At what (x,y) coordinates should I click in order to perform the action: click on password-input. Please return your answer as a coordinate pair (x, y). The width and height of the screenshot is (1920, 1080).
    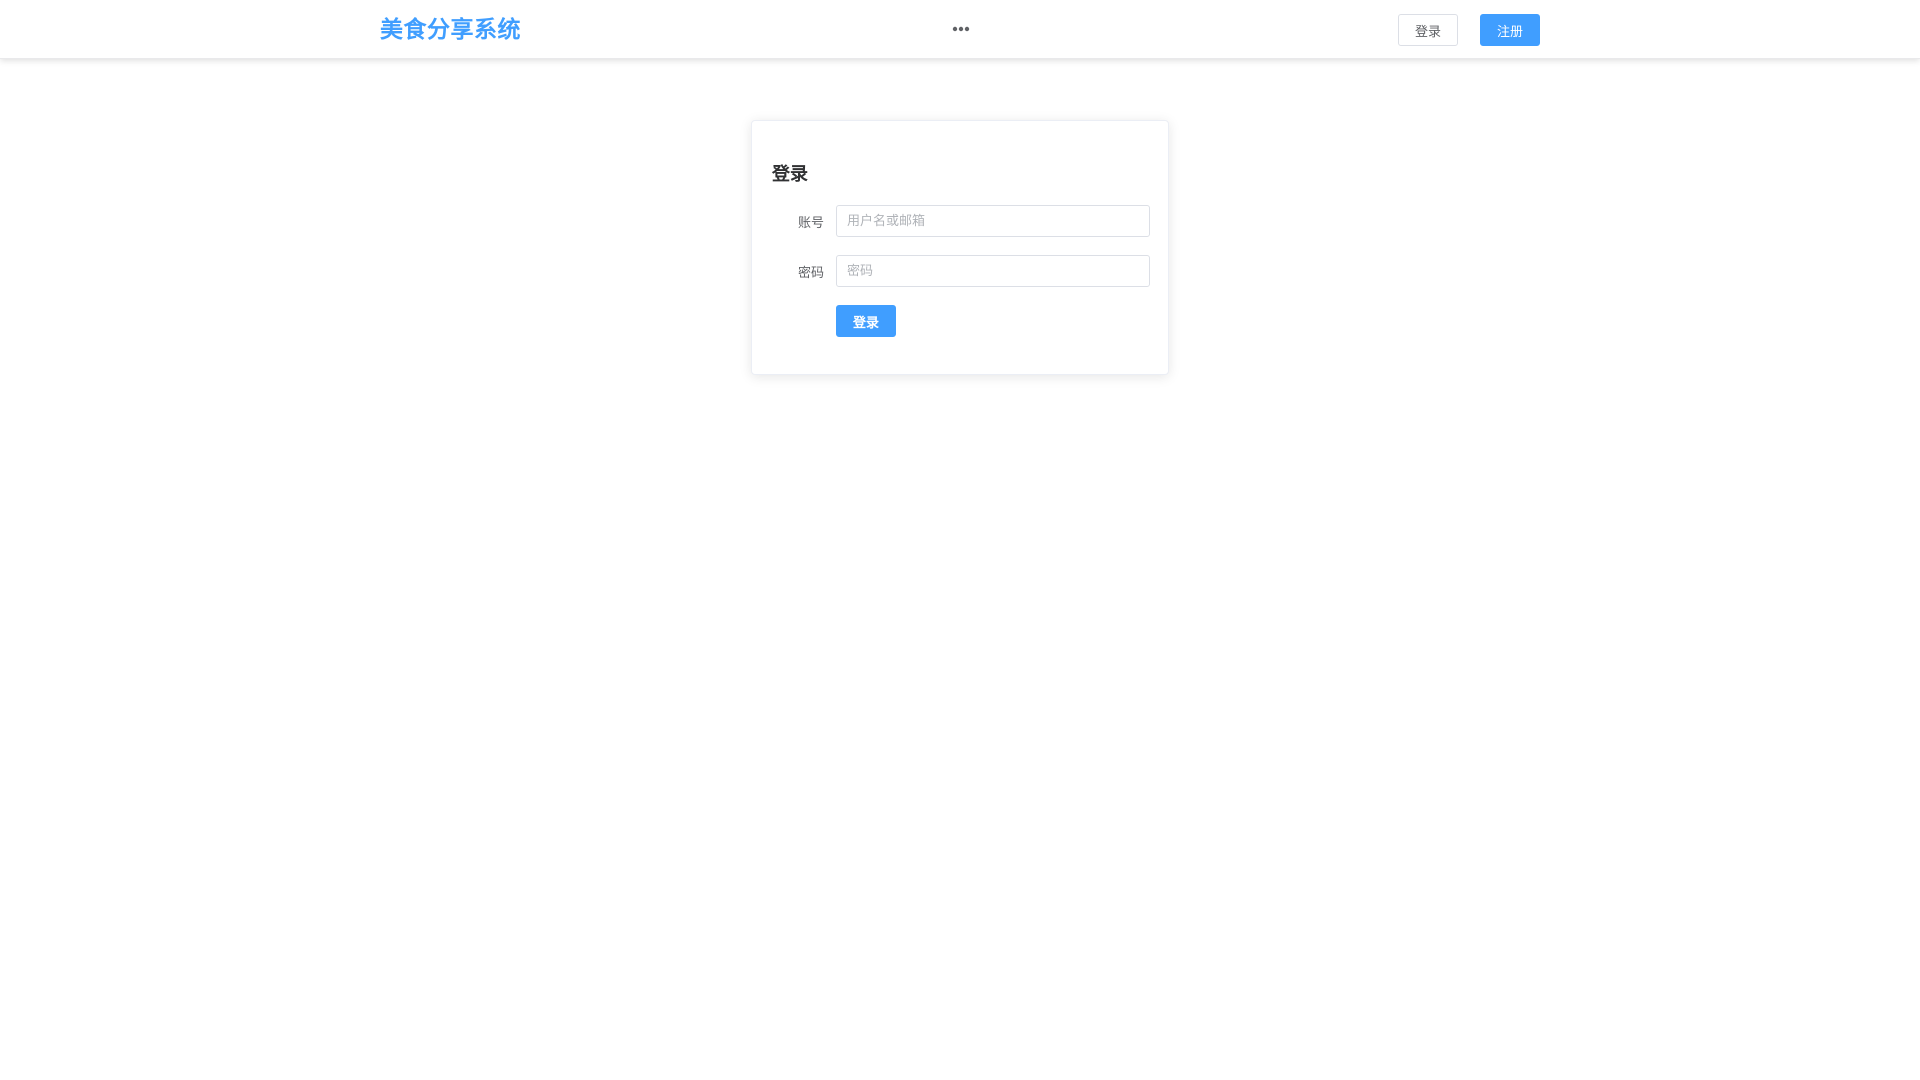
    Looking at the image, I should click on (993, 271).